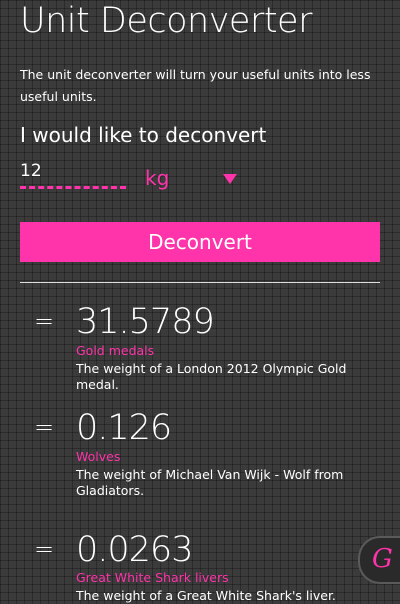 This screenshot has height=604, width=400. Describe the element at coordinates (124, 428) in the screenshot. I see `result-value: 0.126` at that location.